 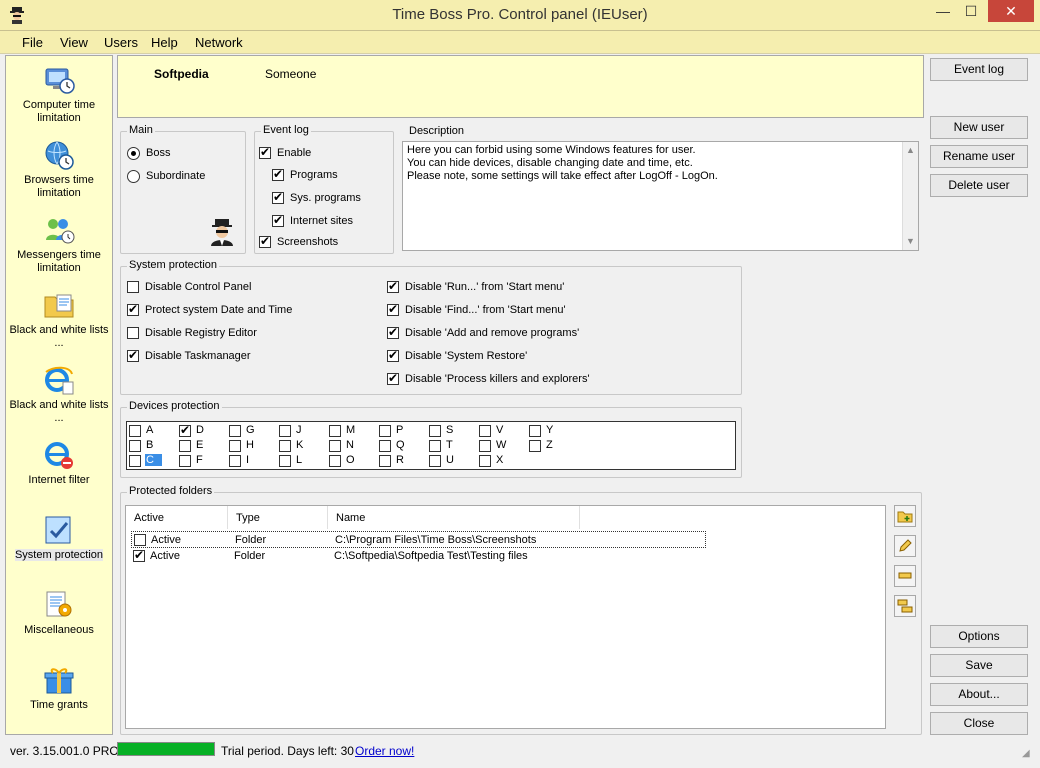 I want to click on device-label: V, so click(x=500, y=430).